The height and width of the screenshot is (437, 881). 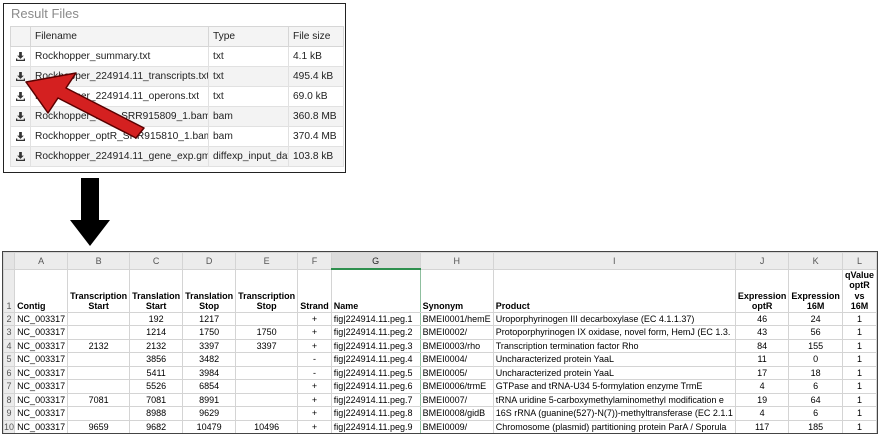 What do you see at coordinates (815, 372) in the screenshot?
I see `cell: 18` at bounding box center [815, 372].